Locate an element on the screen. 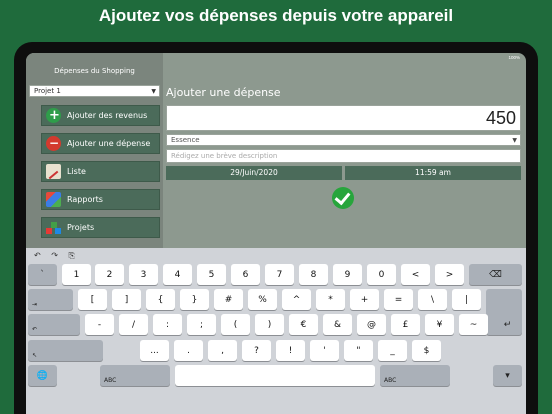 This screenshot has width=552, height=414. key-ampersand: & is located at coordinates (337, 324).